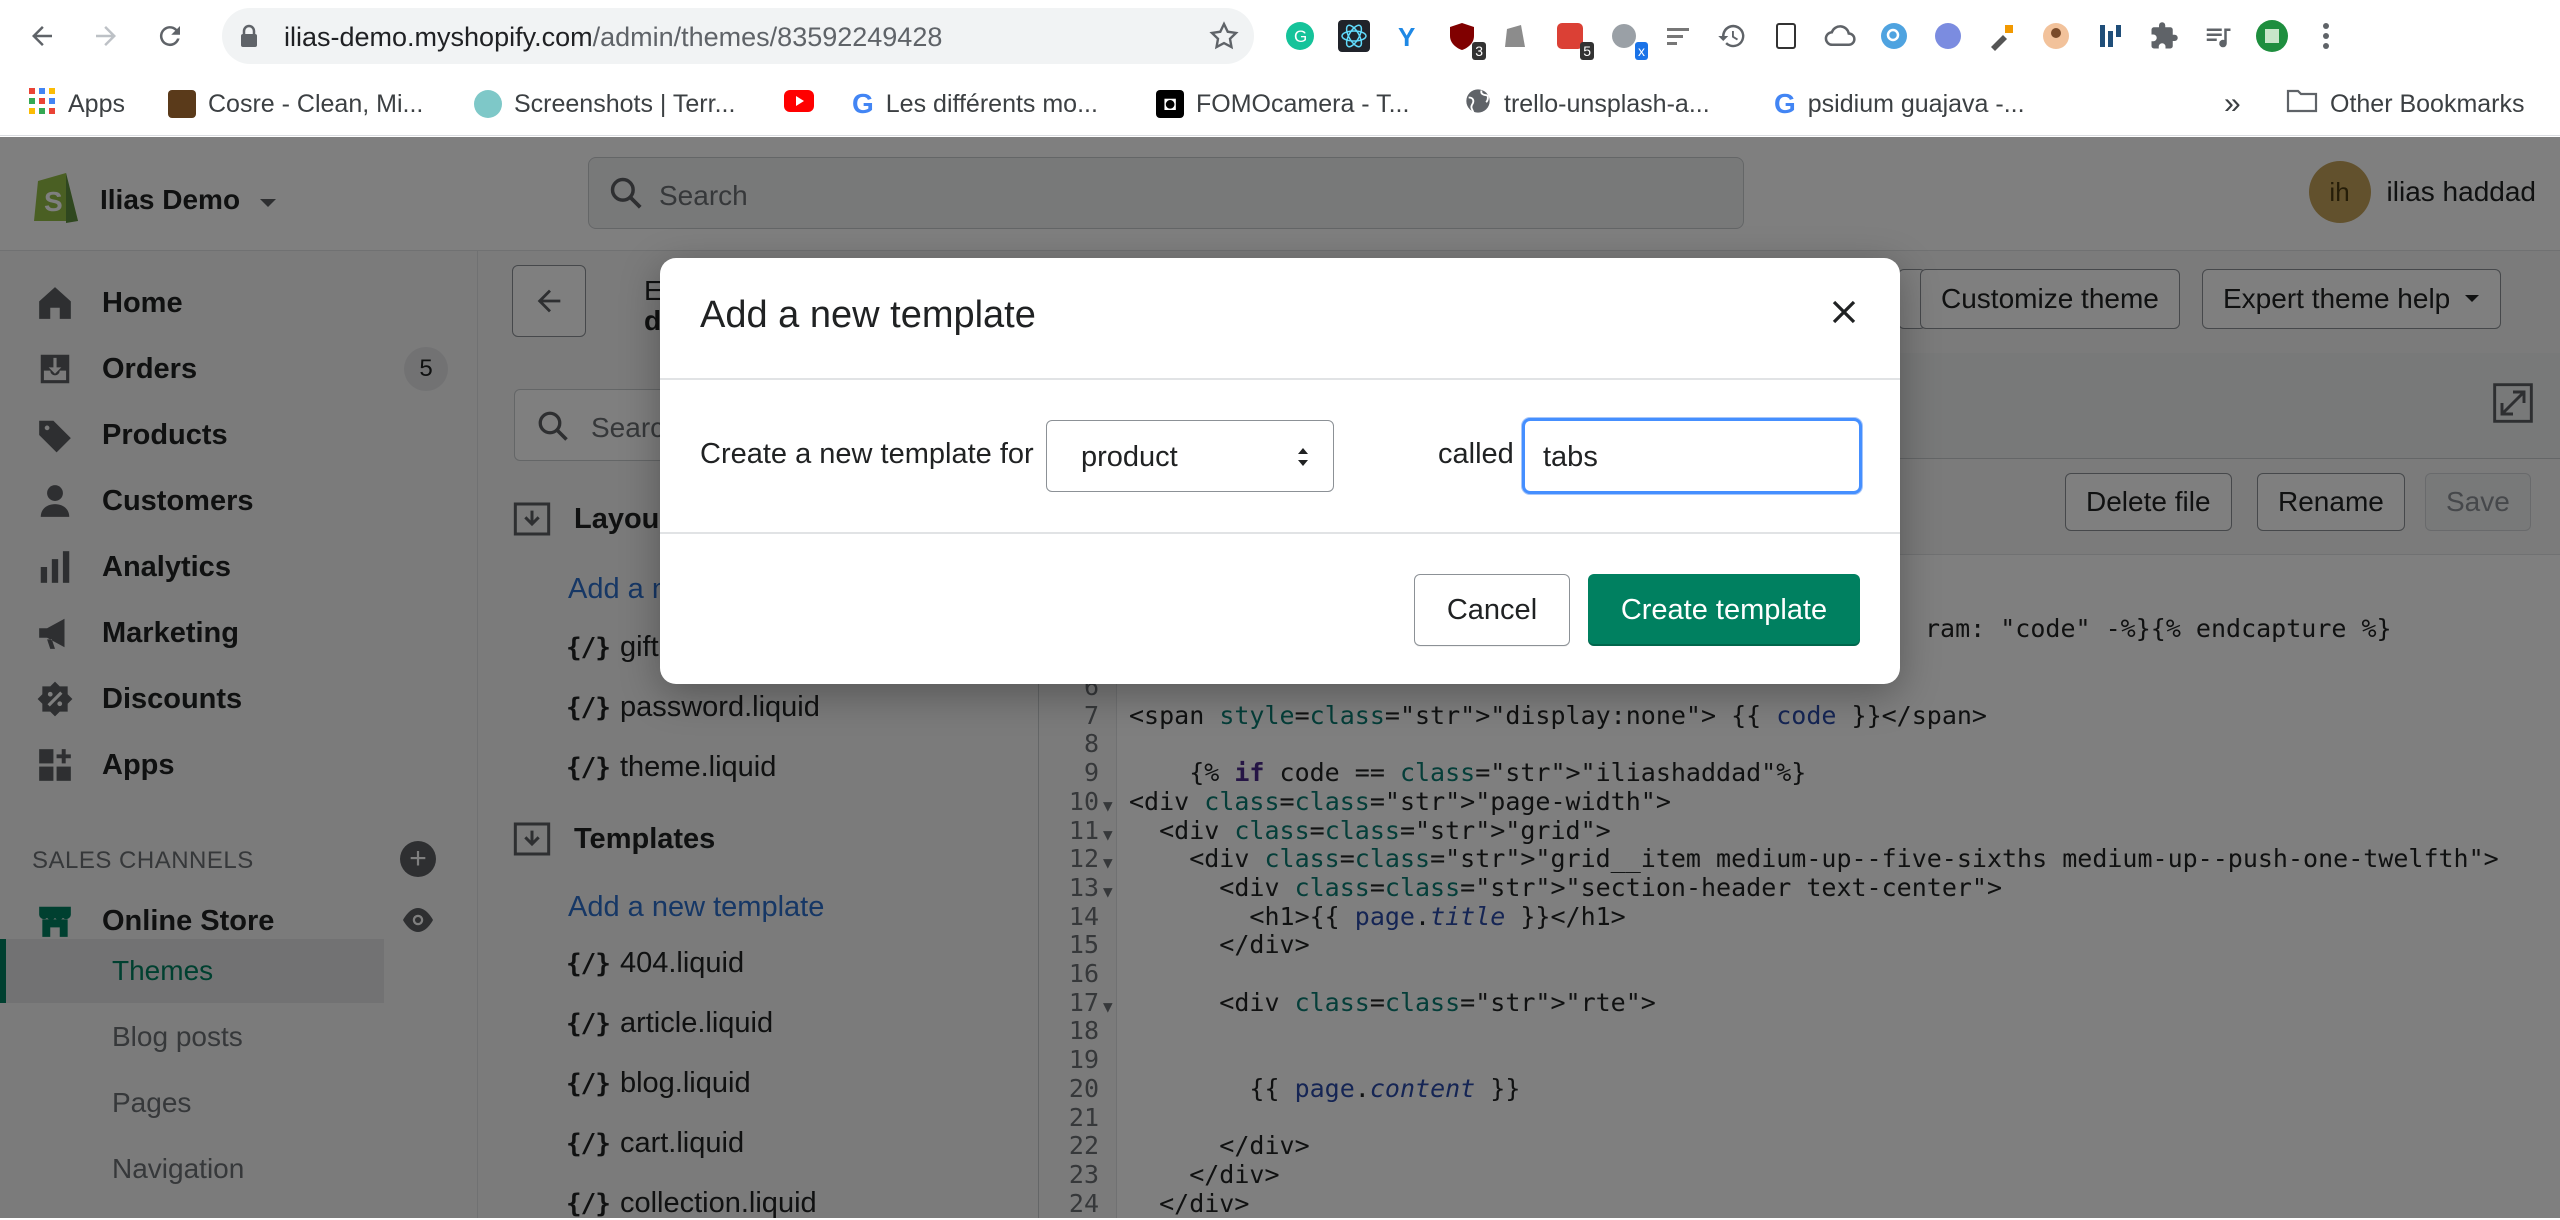 Image resolution: width=2560 pixels, height=1220 pixels. I want to click on youtube-icon, so click(799, 104).